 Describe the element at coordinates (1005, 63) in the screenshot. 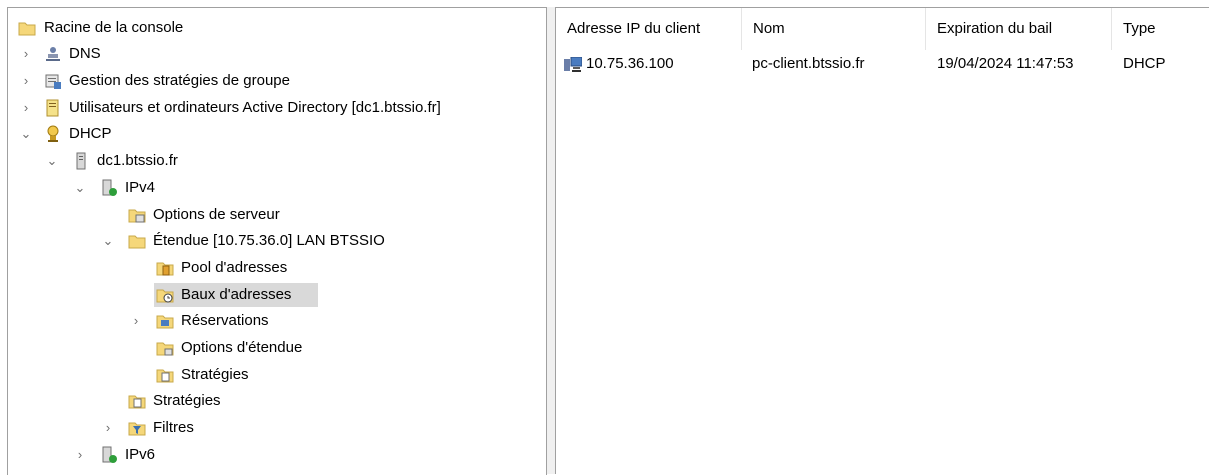

I see `cell-expiration: 19/04/2024 11:47:53` at that location.